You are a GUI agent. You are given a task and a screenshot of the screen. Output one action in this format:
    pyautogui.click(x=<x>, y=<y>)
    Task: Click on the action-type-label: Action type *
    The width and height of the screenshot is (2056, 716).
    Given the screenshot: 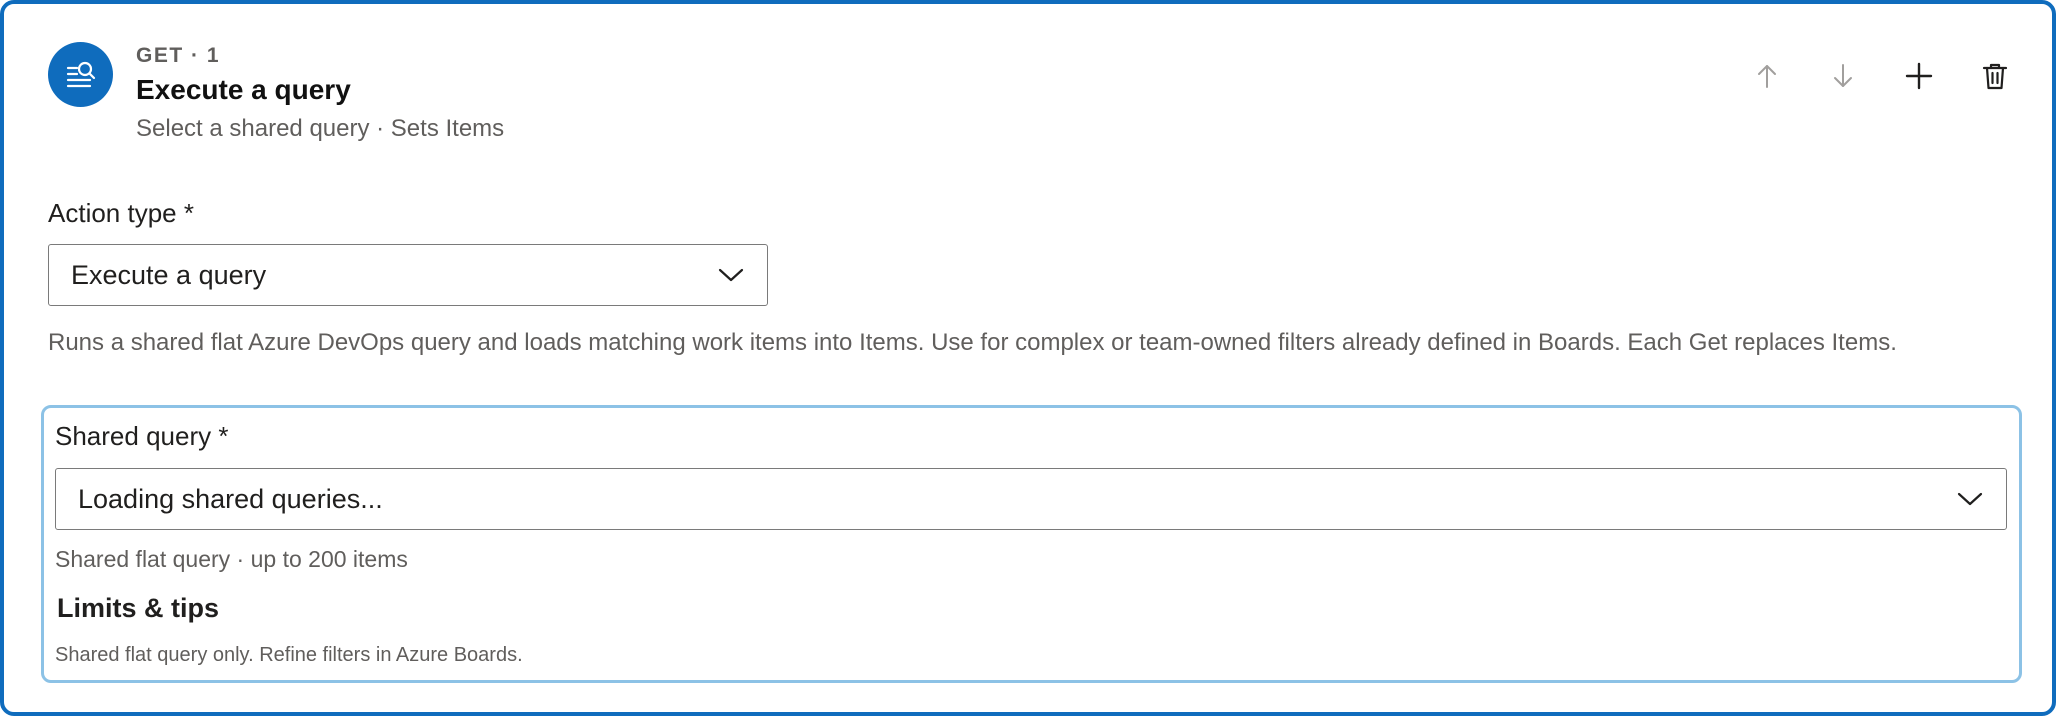 What is the action you would take?
    pyautogui.click(x=121, y=213)
    